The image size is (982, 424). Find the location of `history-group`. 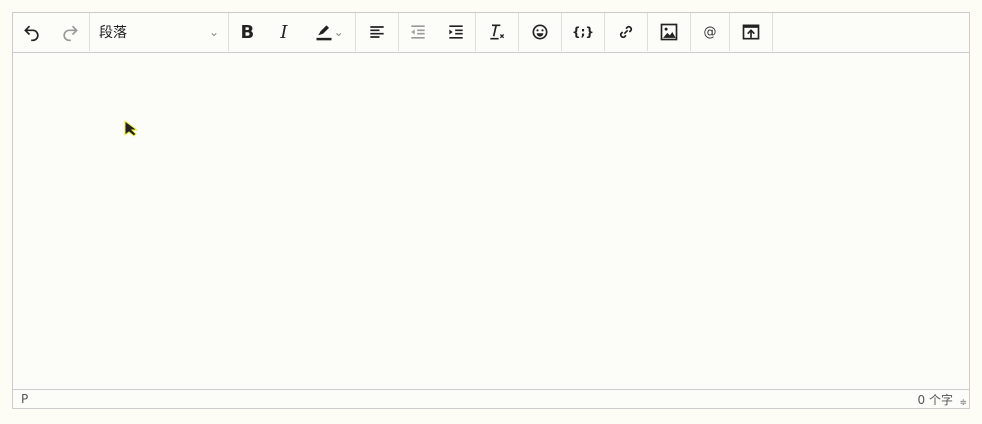

history-group is located at coordinates (51, 32).